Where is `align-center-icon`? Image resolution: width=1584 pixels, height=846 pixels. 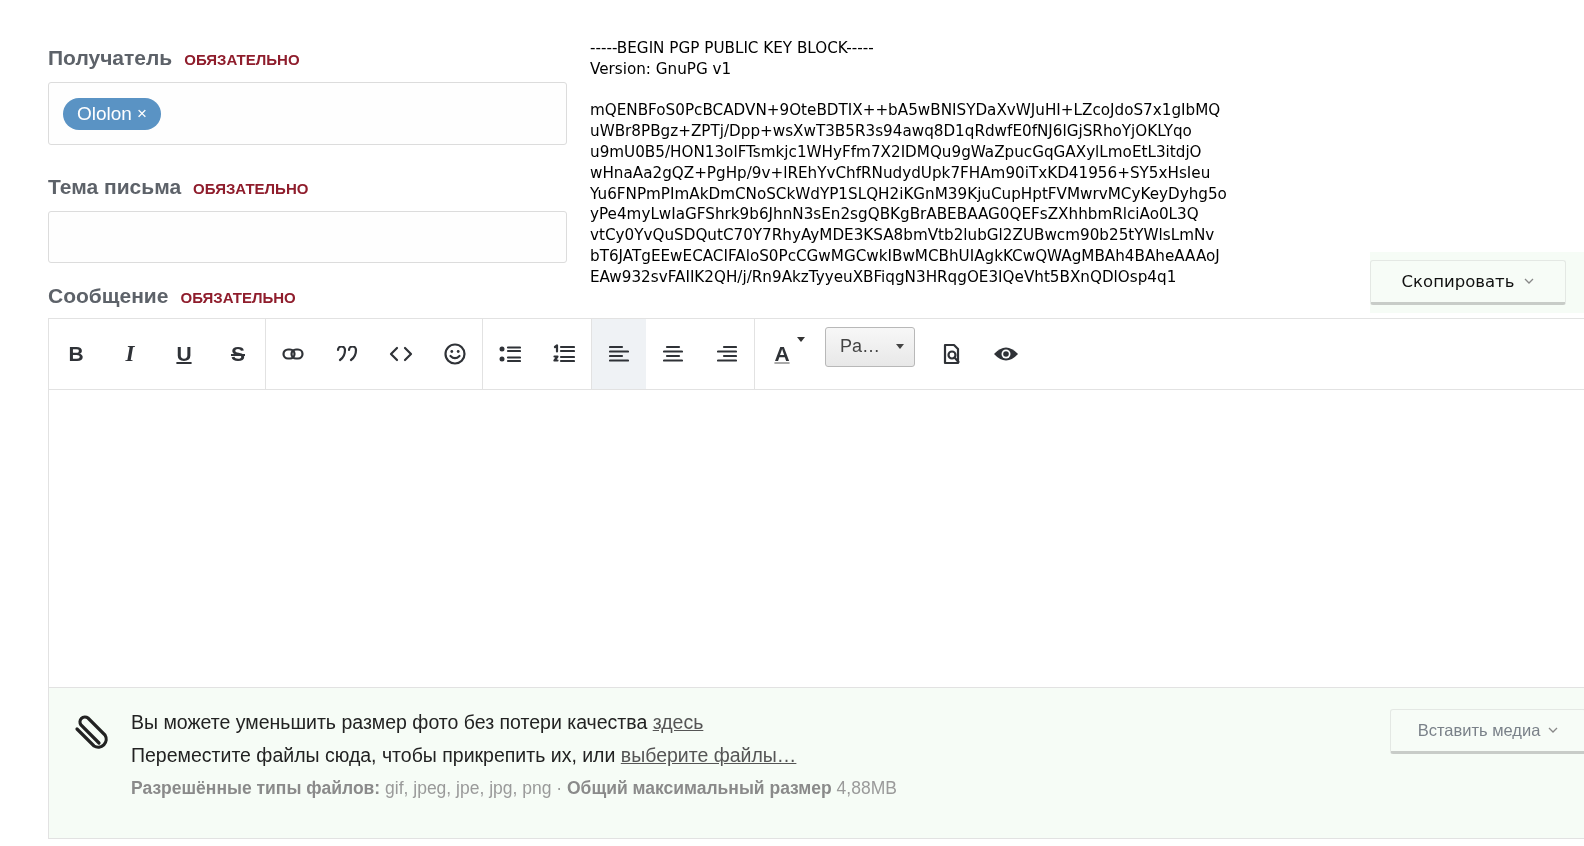 align-center-icon is located at coordinates (673, 353).